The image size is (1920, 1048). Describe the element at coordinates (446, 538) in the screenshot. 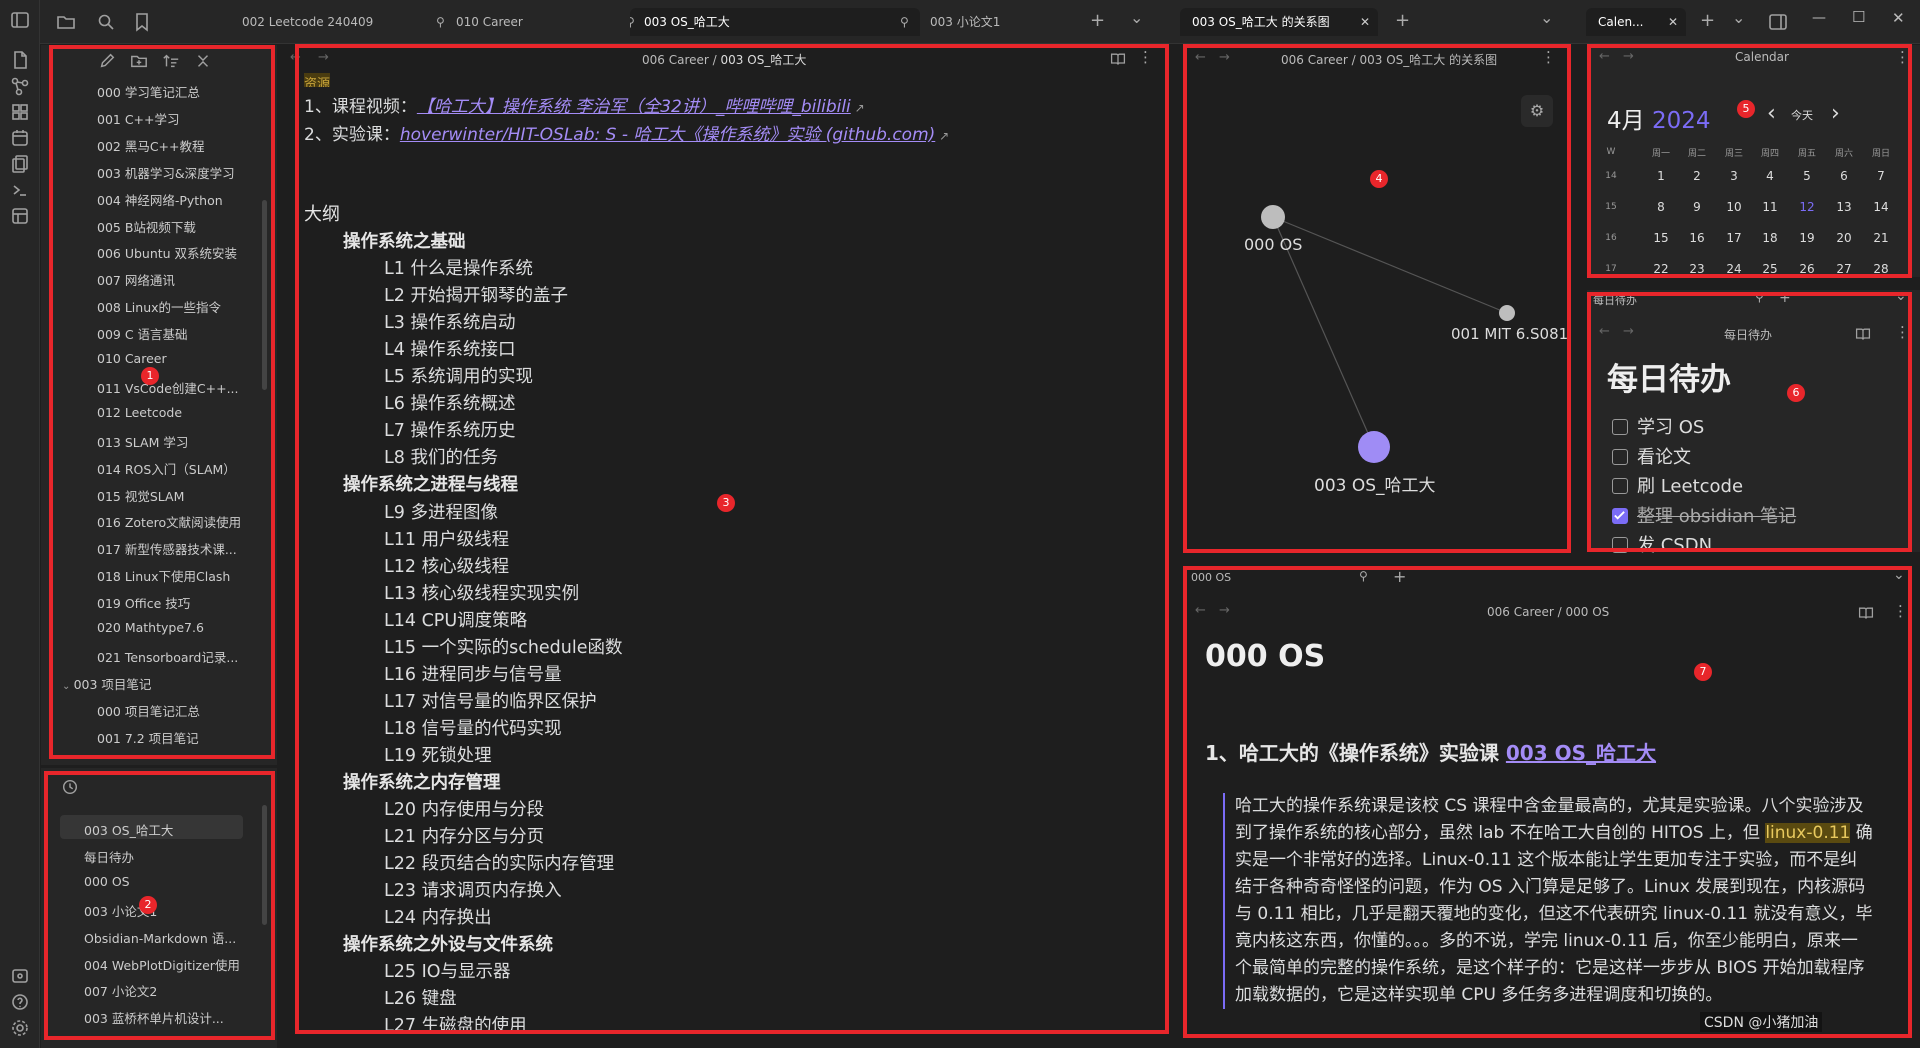

I see `outline-item: L11 用户级线程` at that location.